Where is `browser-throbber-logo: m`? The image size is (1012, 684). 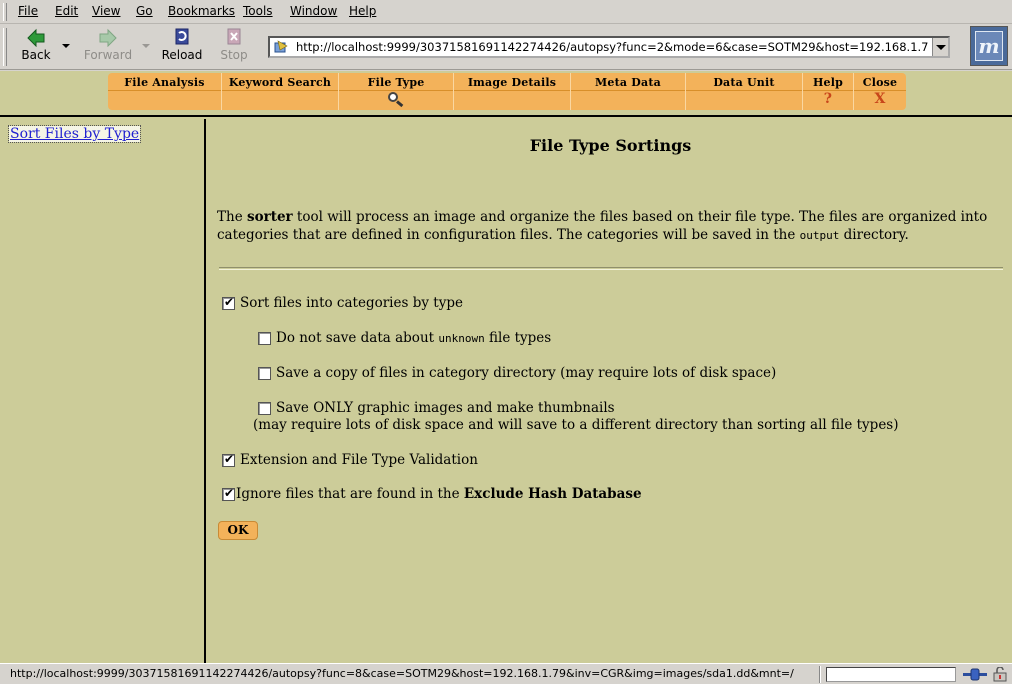
browser-throbber-logo: m is located at coordinates (989, 46).